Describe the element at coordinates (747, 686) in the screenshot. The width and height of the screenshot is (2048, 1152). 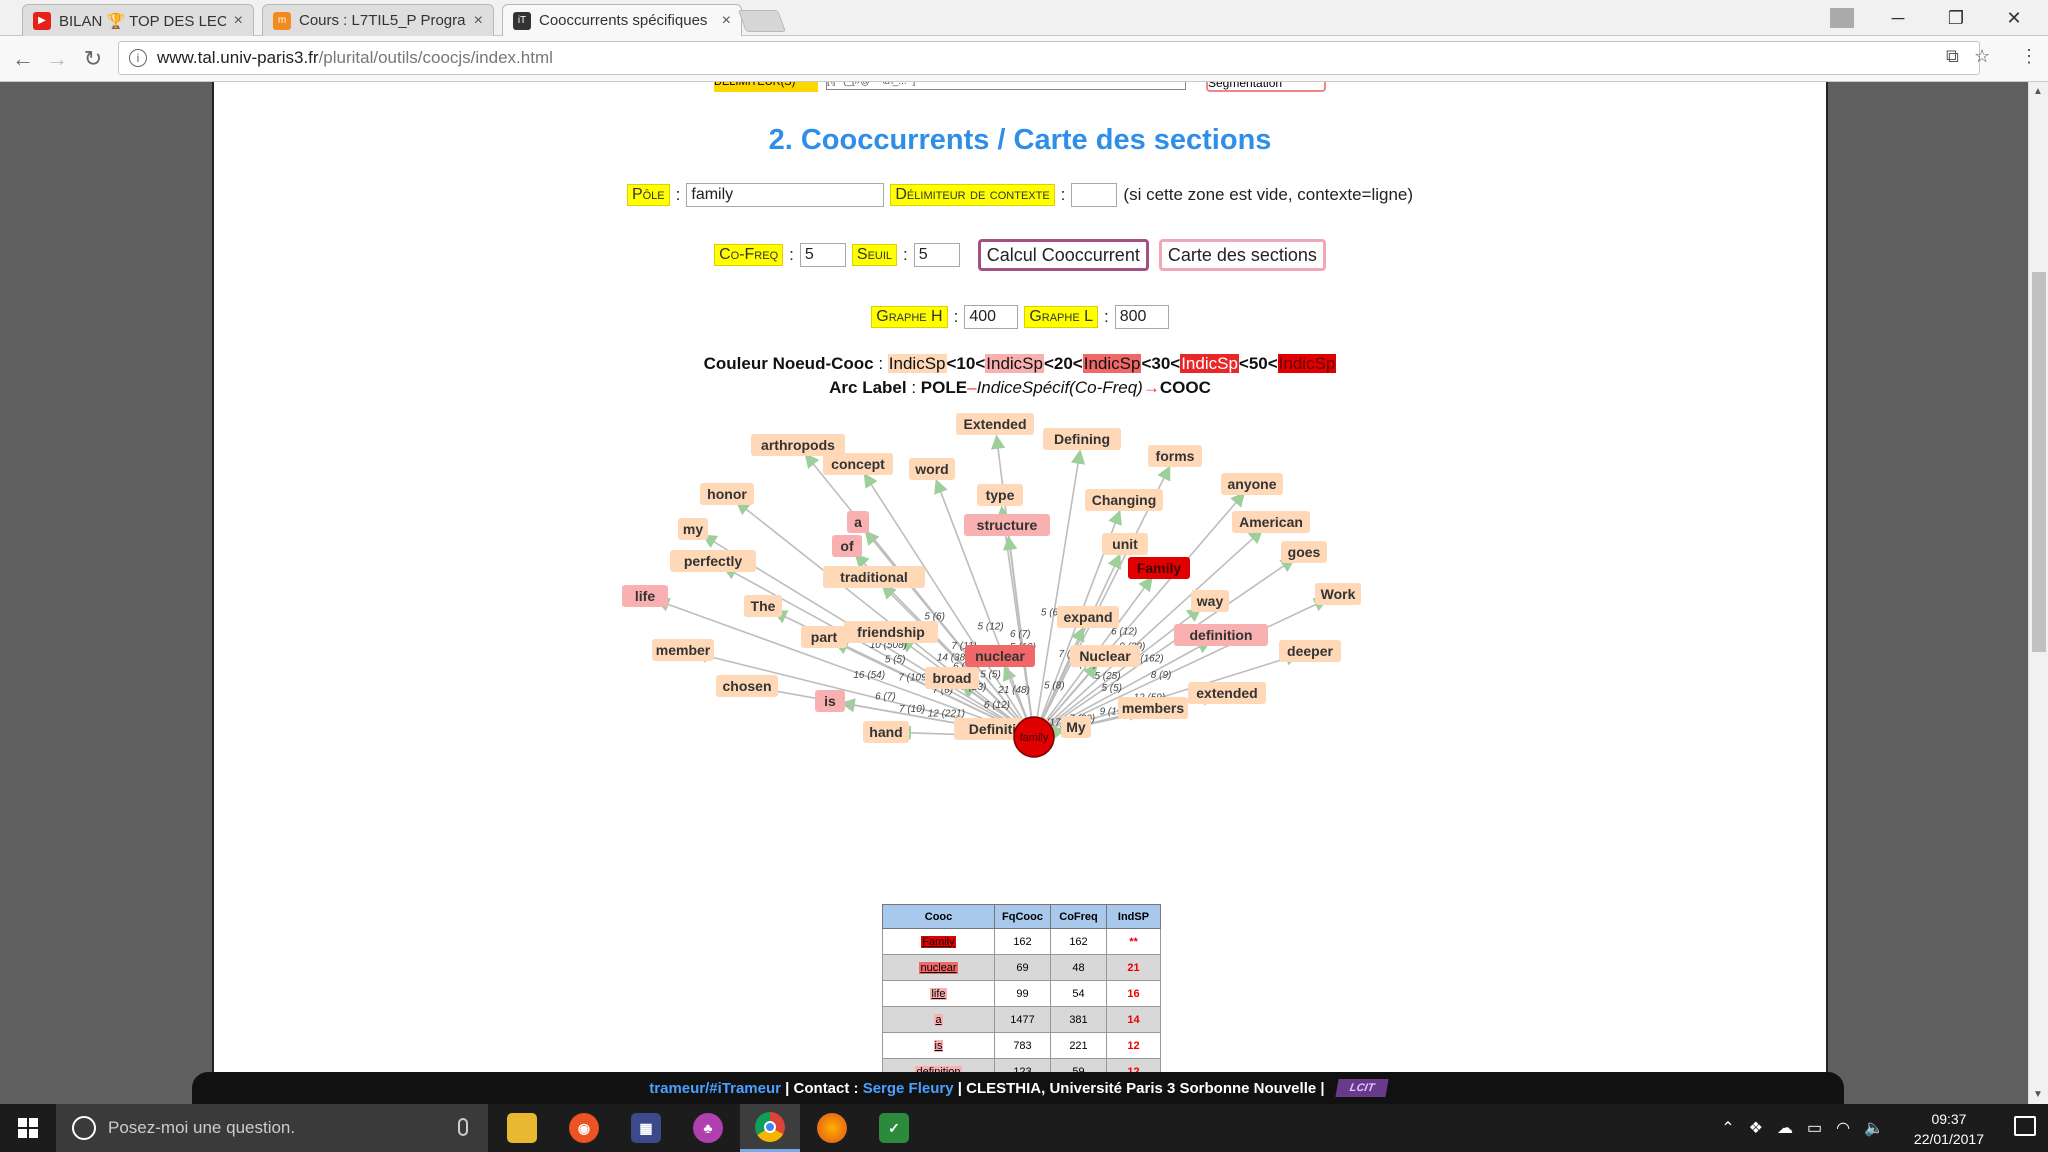
I see `node-chosen: chosen` at that location.